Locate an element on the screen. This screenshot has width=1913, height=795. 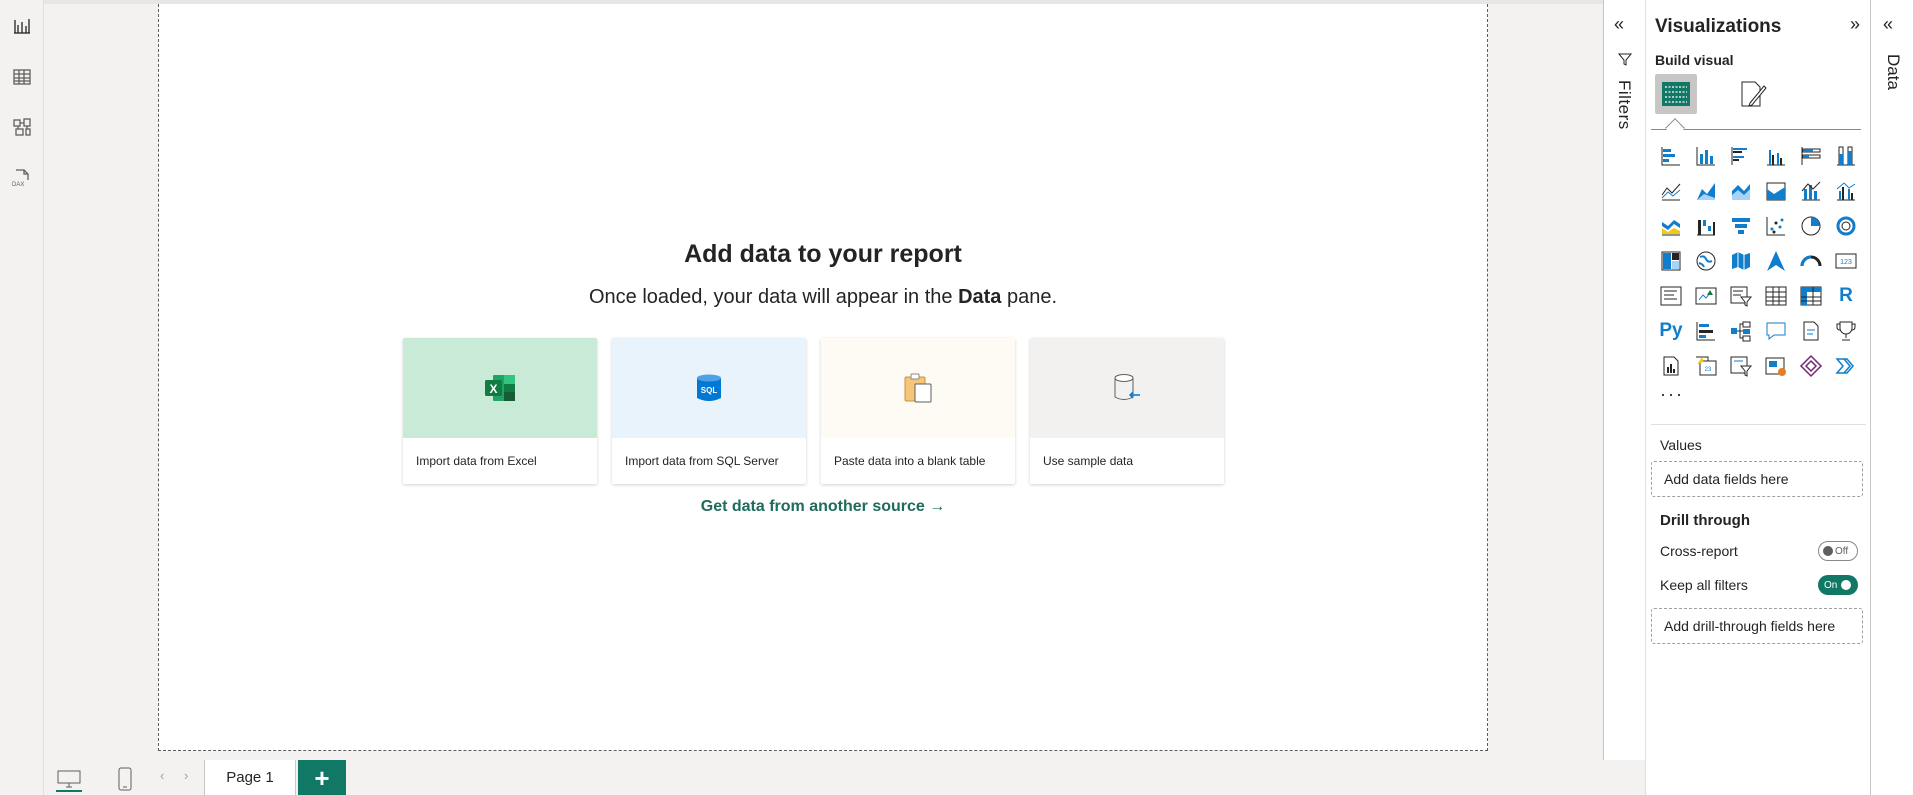
dax-query-view-button: DAX is located at coordinates (22, 178).